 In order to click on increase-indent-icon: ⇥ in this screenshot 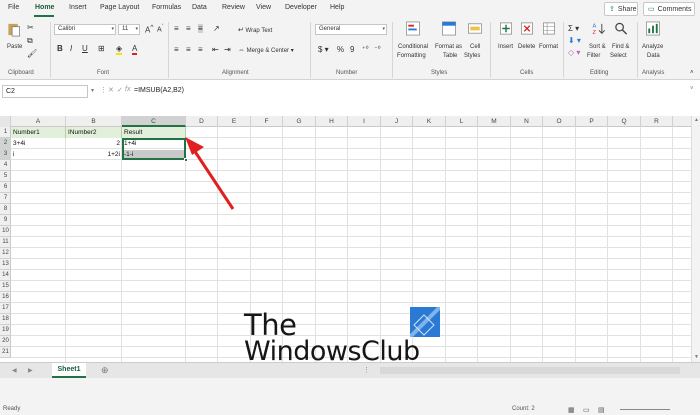, I will do `click(227, 49)`.